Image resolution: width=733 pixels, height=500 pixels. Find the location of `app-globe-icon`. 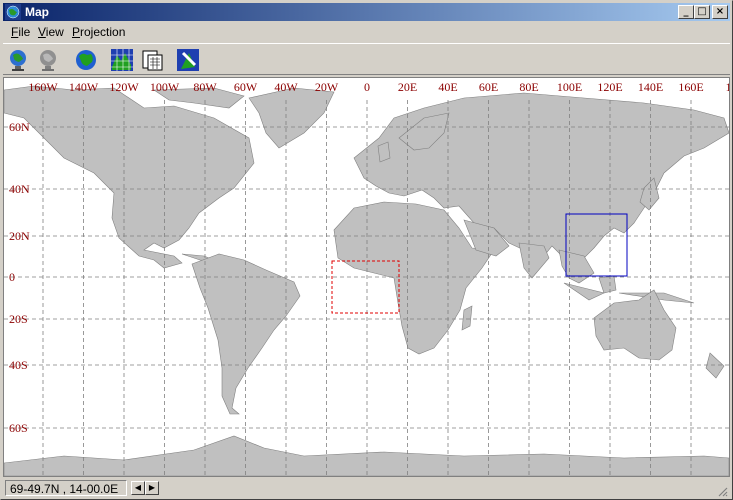

app-globe-icon is located at coordinates (13, 12).